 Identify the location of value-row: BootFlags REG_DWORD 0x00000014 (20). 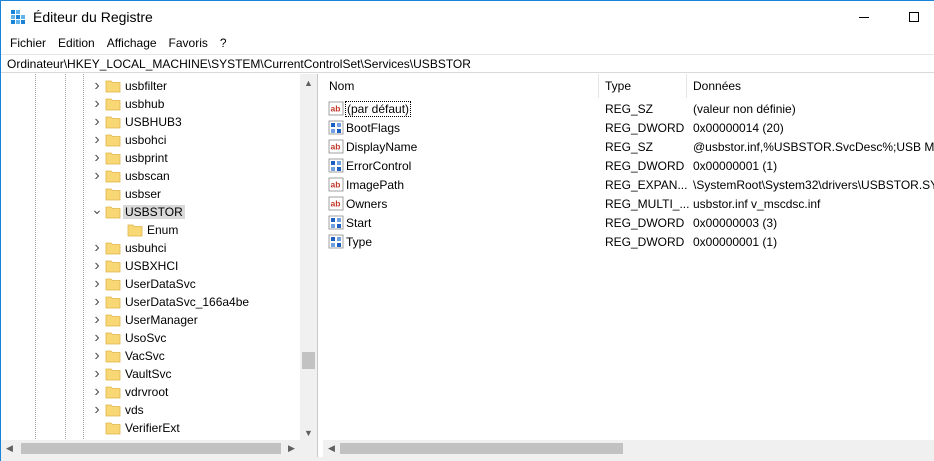
(628, 127).